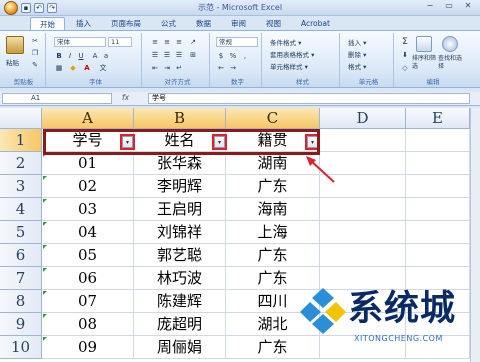 The image size is (480, 362). I want to click on cell-a10: 09, so click(88, 347).